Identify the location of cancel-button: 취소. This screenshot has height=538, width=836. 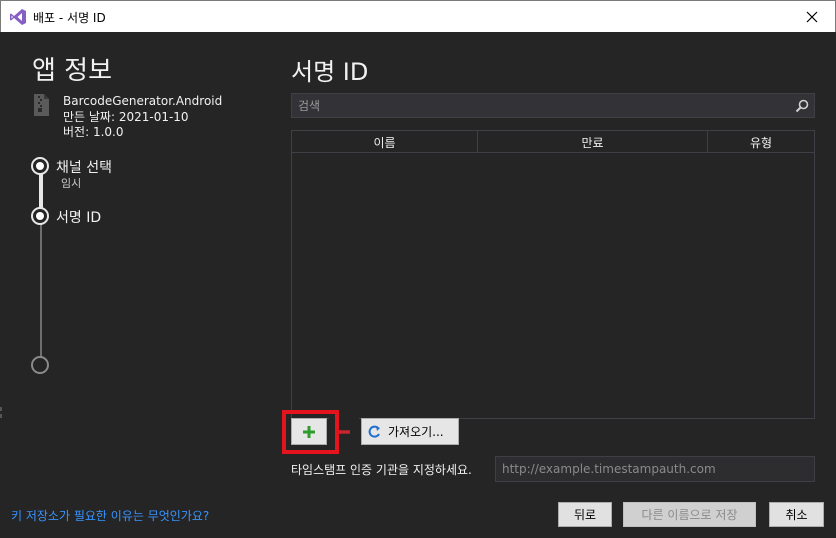
(796, 514).